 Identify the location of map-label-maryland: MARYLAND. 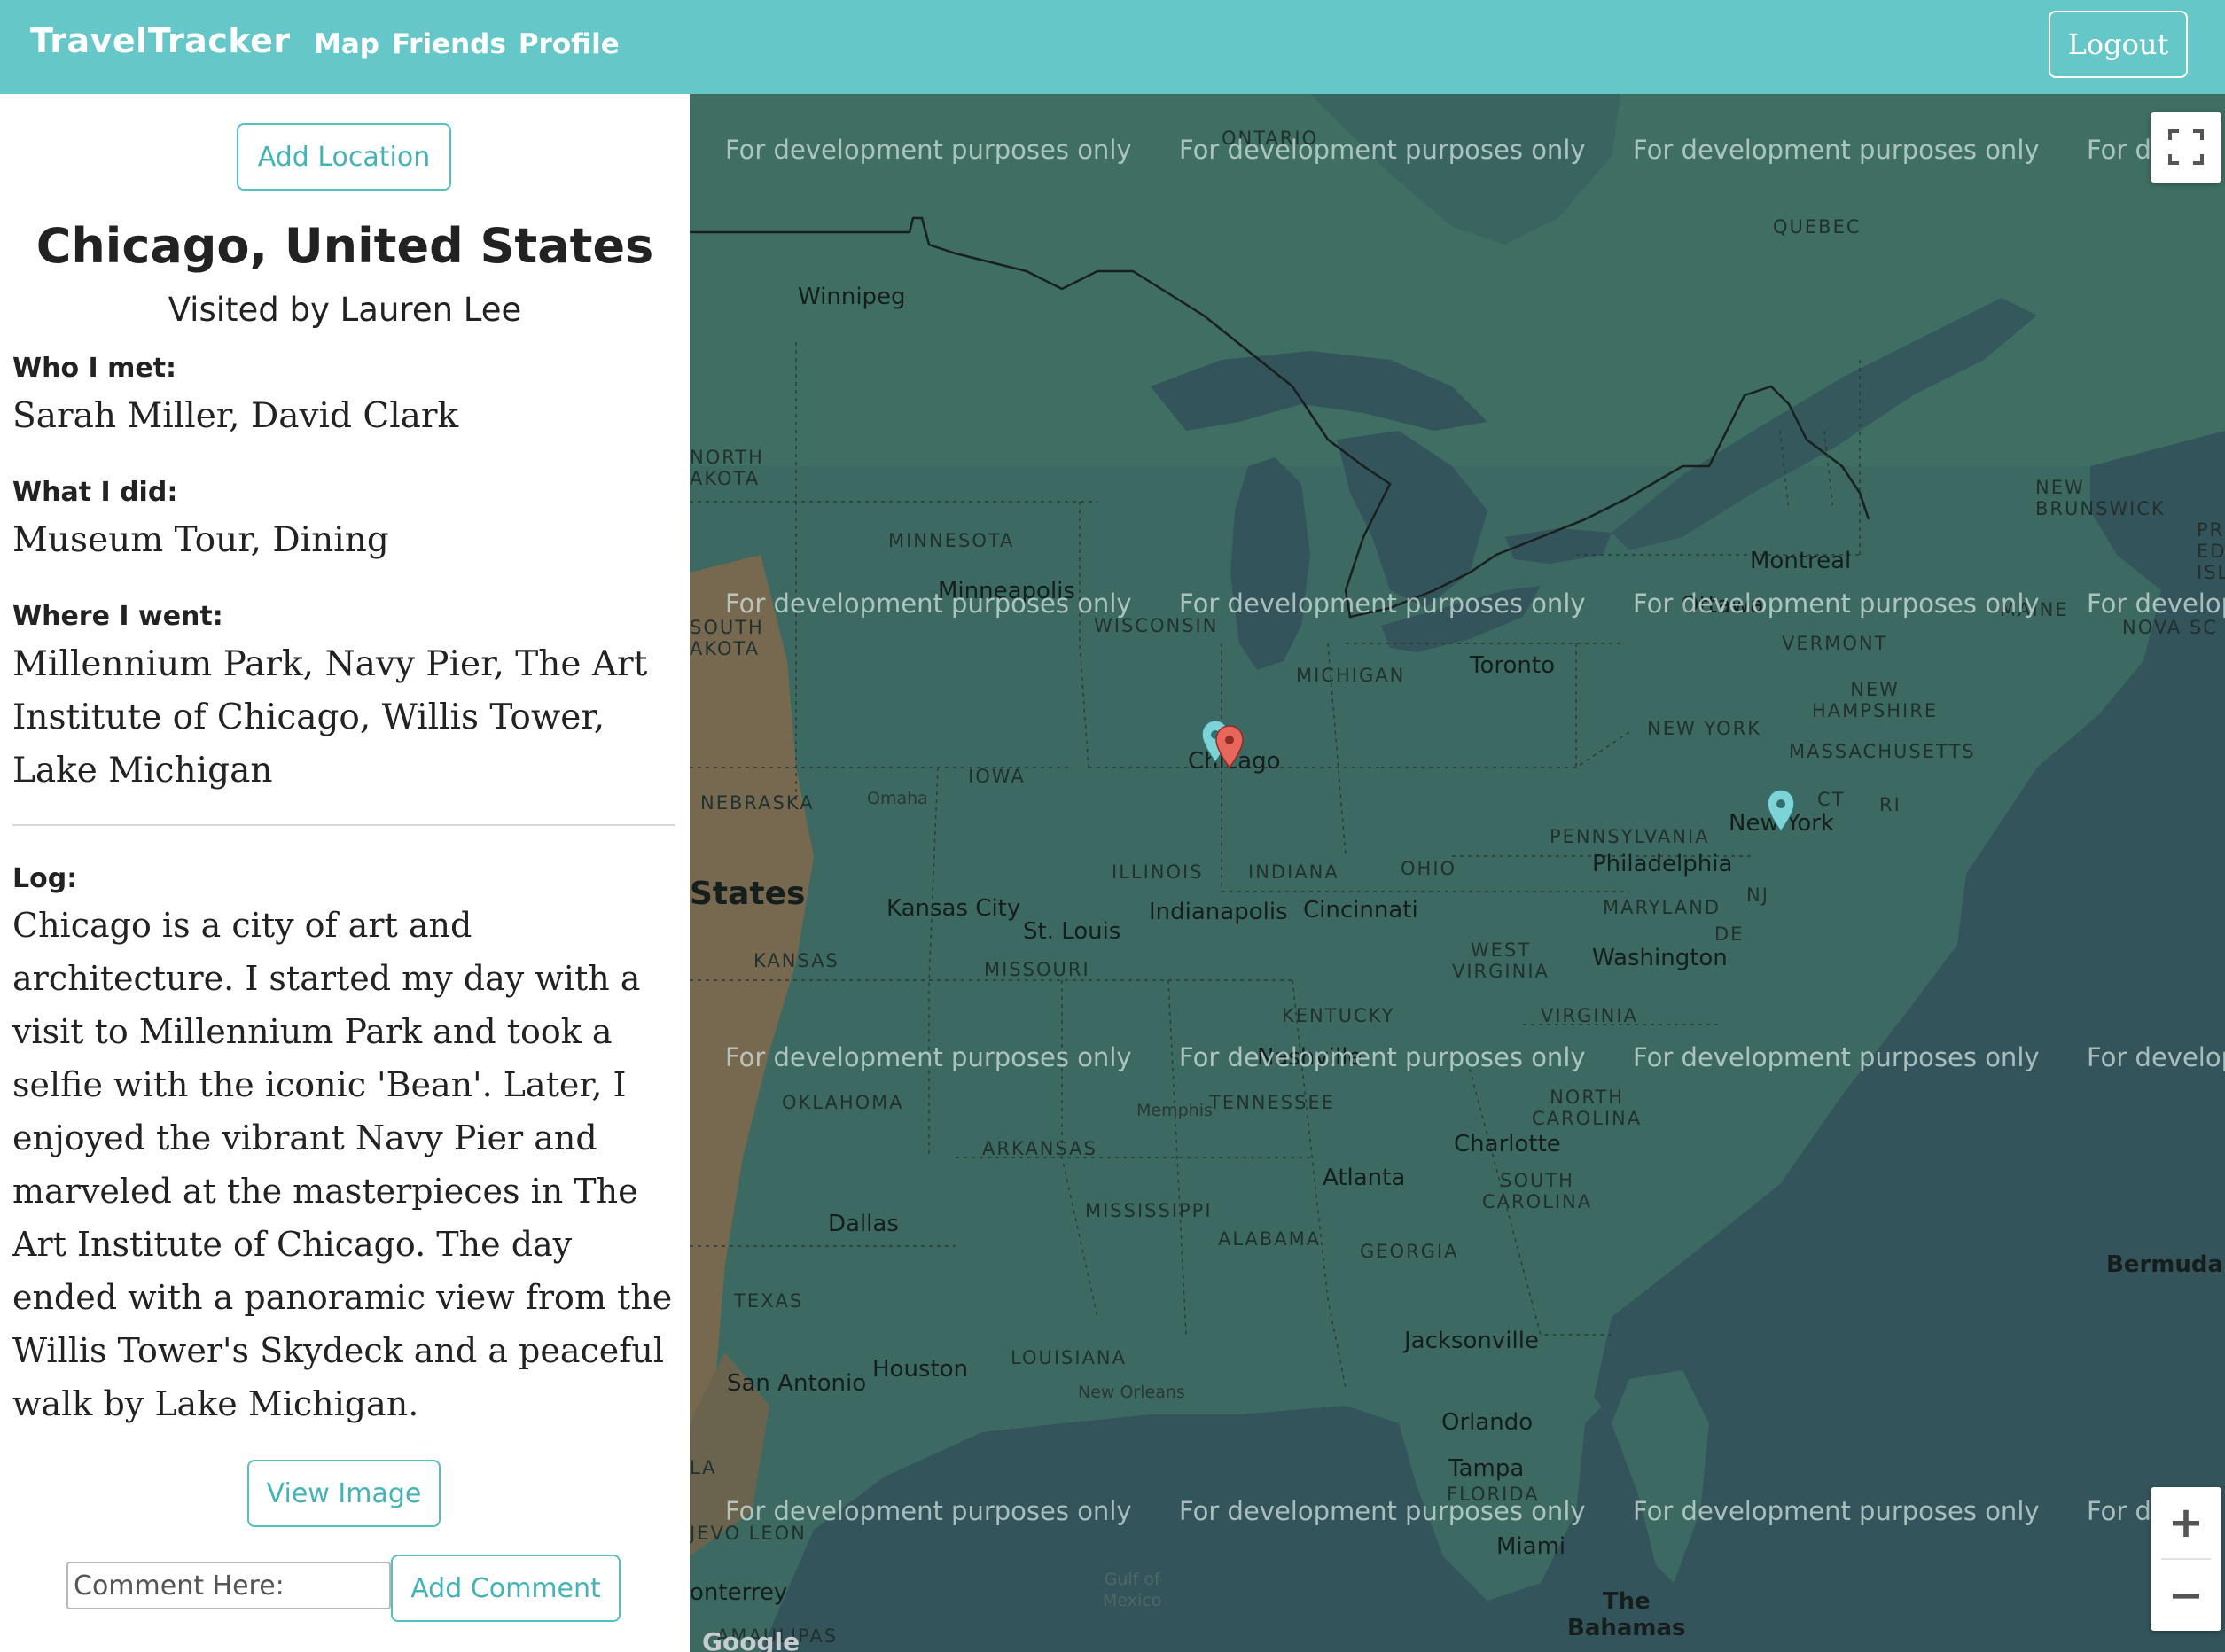
(1662, 908).